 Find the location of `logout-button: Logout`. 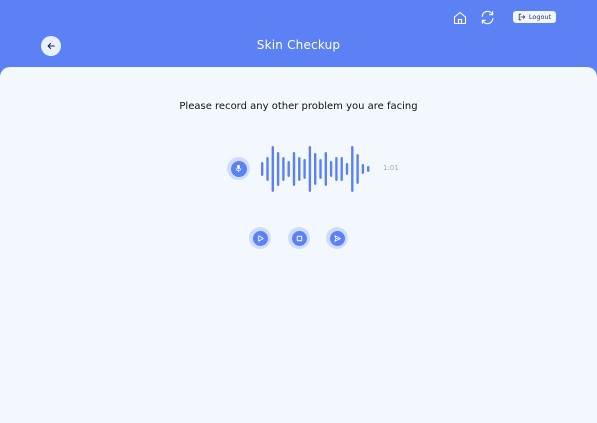

logout-button: Logout is located at coordinates (534, 17).